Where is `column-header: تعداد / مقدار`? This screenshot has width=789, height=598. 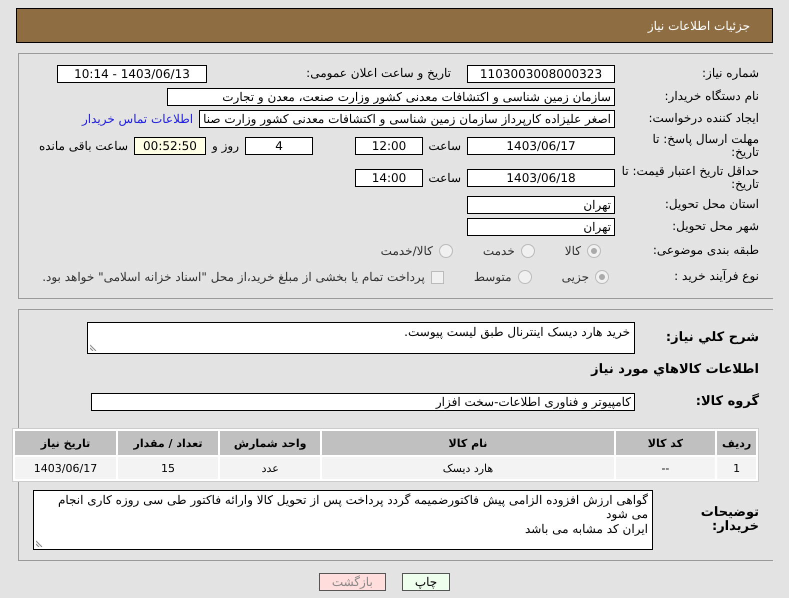 column-header: تعداد / مقدار is located at coordinates (168, 443).